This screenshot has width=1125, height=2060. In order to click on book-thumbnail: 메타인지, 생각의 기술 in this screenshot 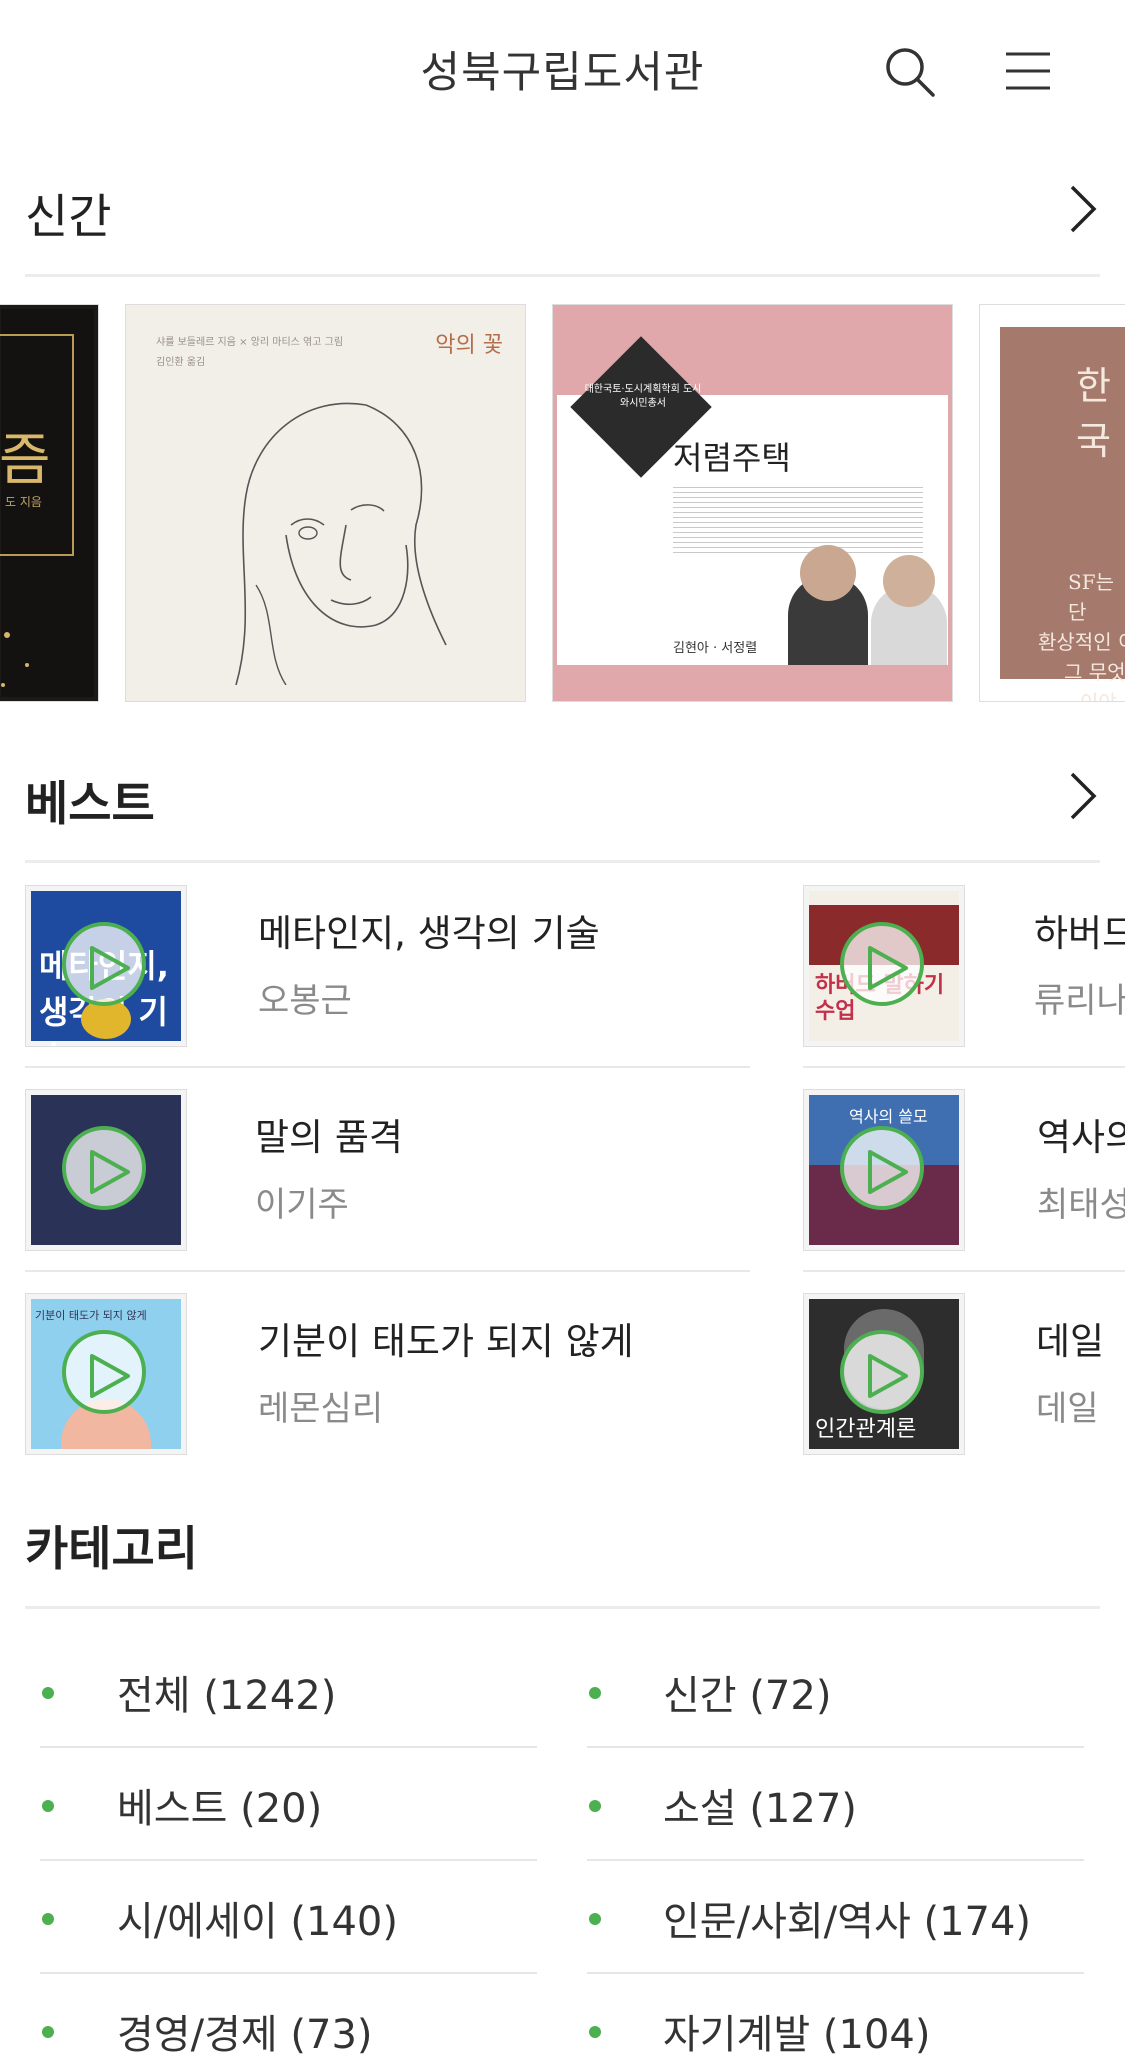, I will do `click(106, 966)`.